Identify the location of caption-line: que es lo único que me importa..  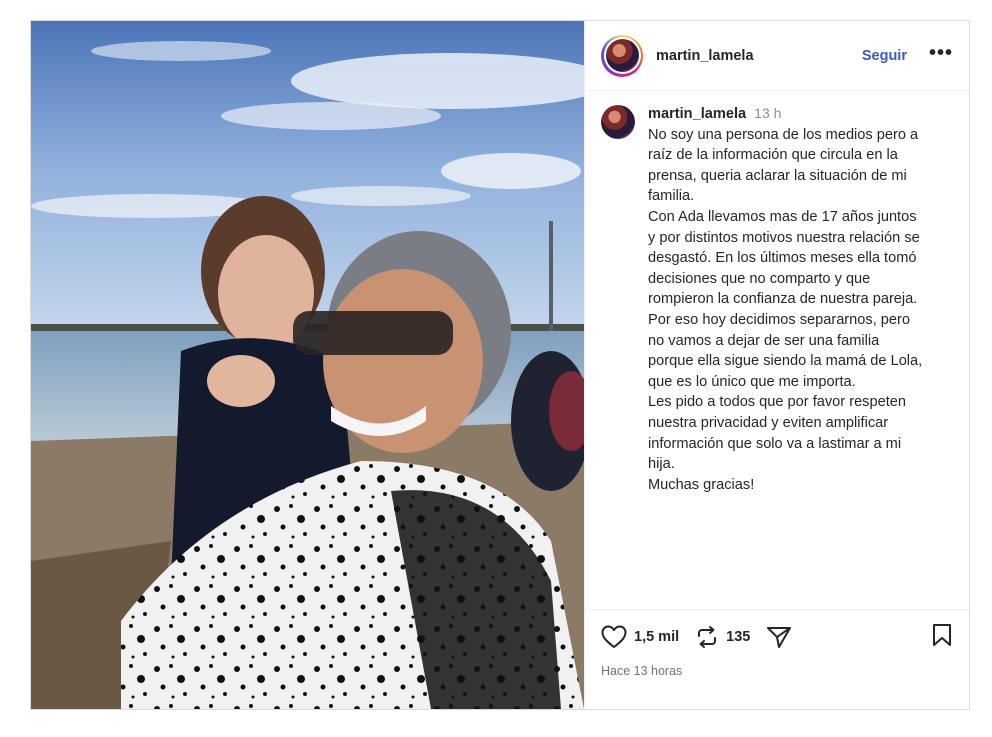
(752, 381).